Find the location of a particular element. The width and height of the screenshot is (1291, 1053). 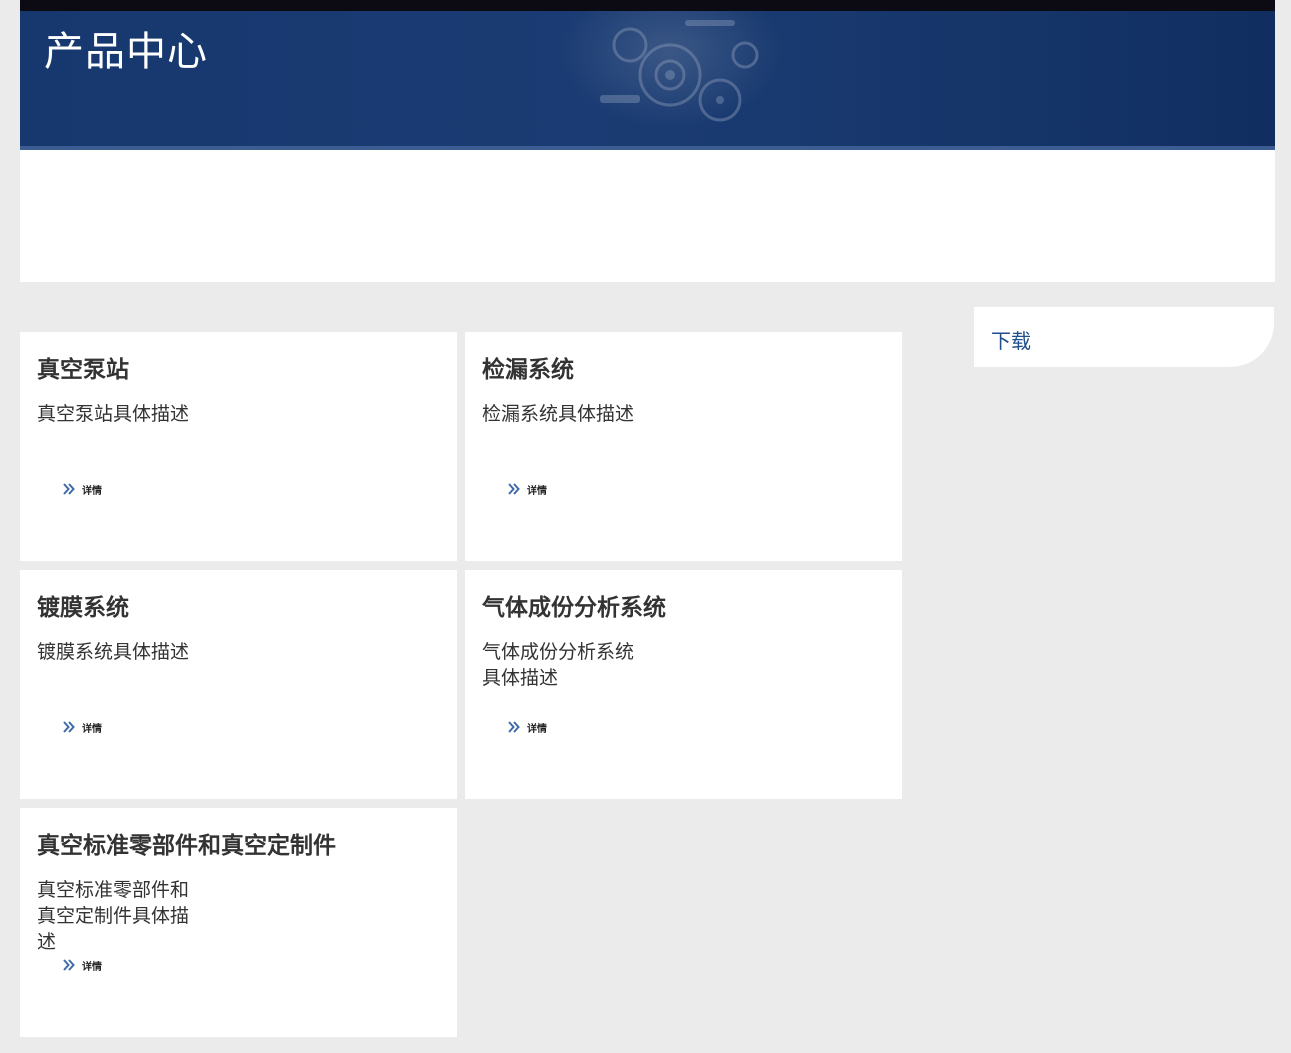

header-top-strip is located at coordinates (647, 5).